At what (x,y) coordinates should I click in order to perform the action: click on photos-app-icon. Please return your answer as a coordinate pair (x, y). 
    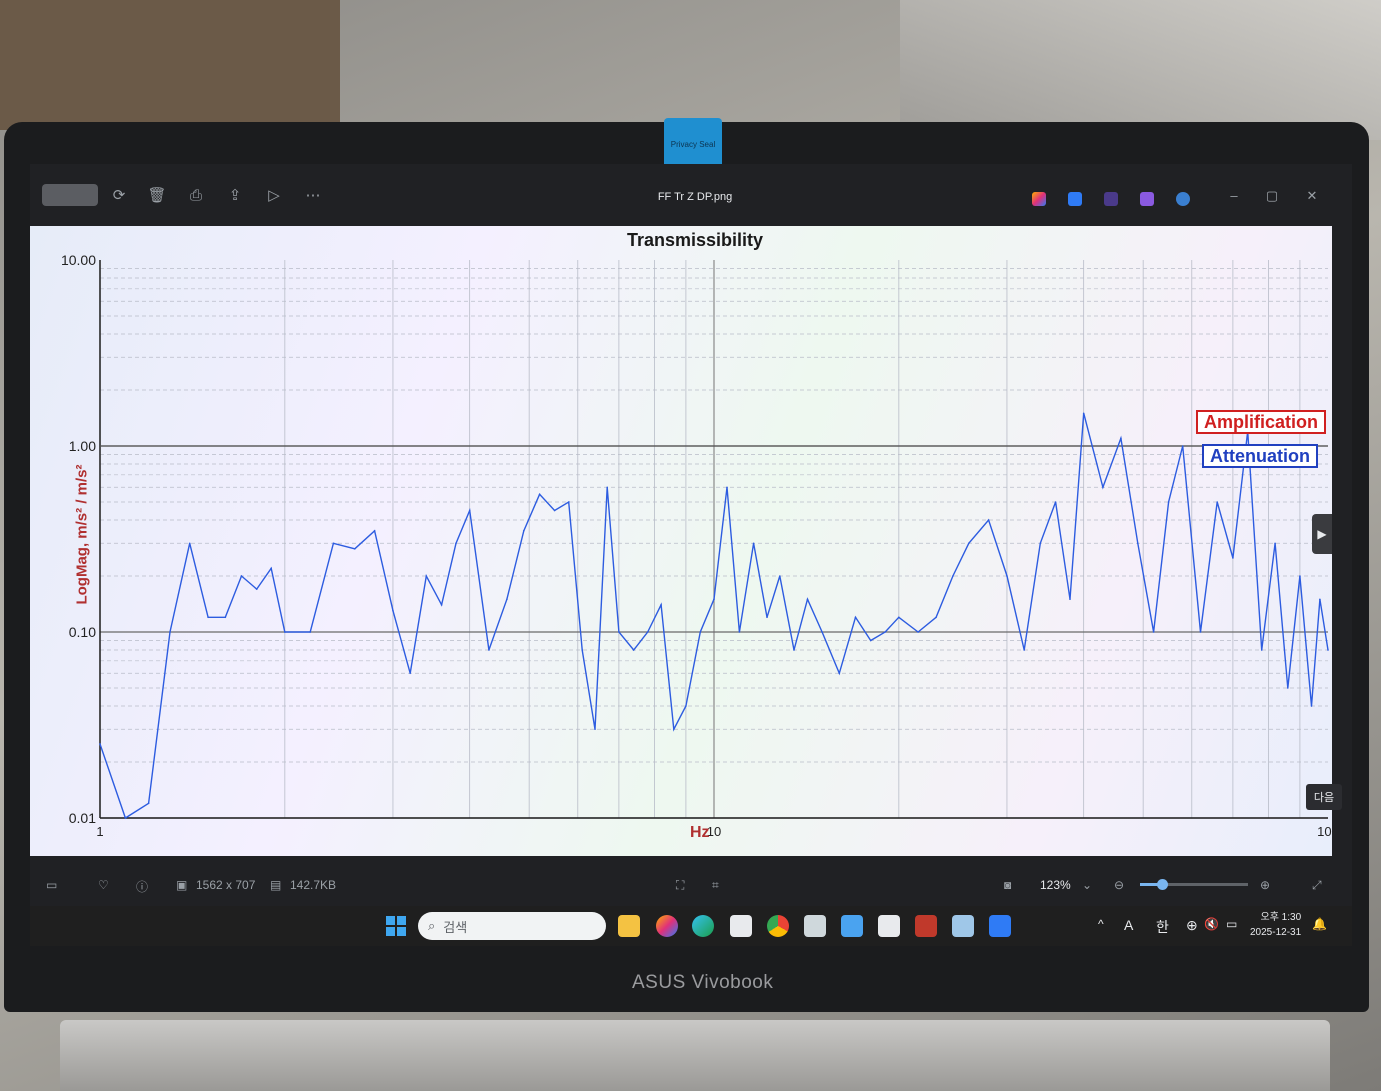
    Looking at the image, I should click on (963, 926).